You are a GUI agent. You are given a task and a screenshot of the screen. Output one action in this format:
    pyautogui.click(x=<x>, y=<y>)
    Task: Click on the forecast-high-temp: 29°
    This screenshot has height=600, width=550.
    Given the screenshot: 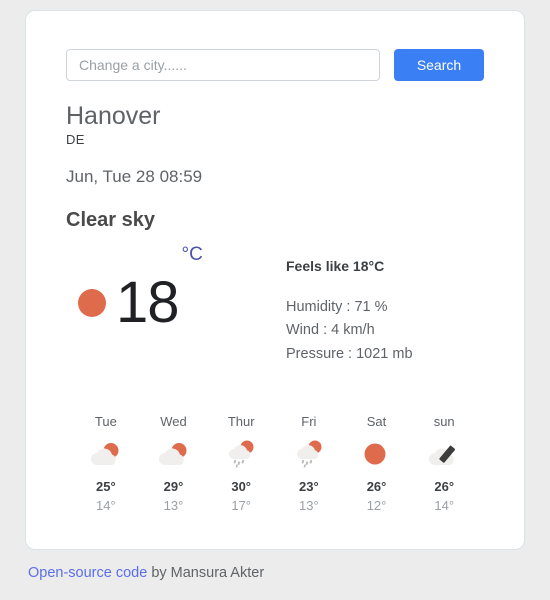 What is the action you would take?
    pyautogui.click(x=173, y=486)
    